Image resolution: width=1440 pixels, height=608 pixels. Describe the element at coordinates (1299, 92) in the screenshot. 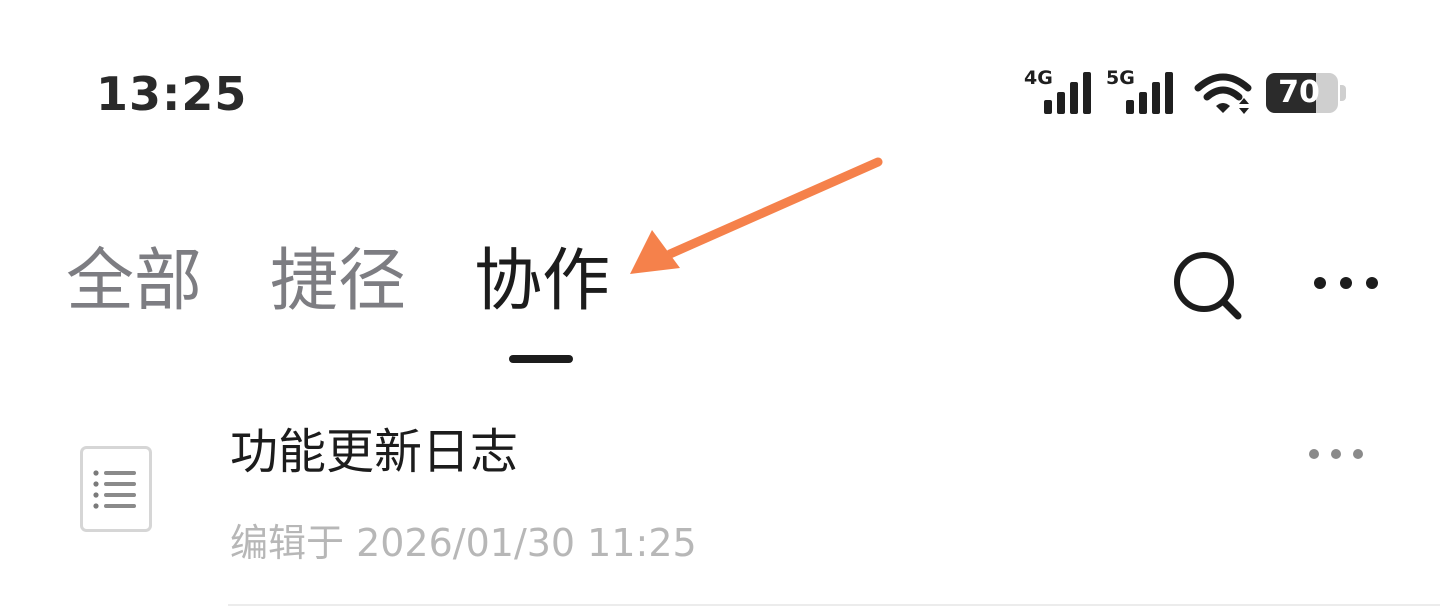

I see `battery-level: 70` at that location.